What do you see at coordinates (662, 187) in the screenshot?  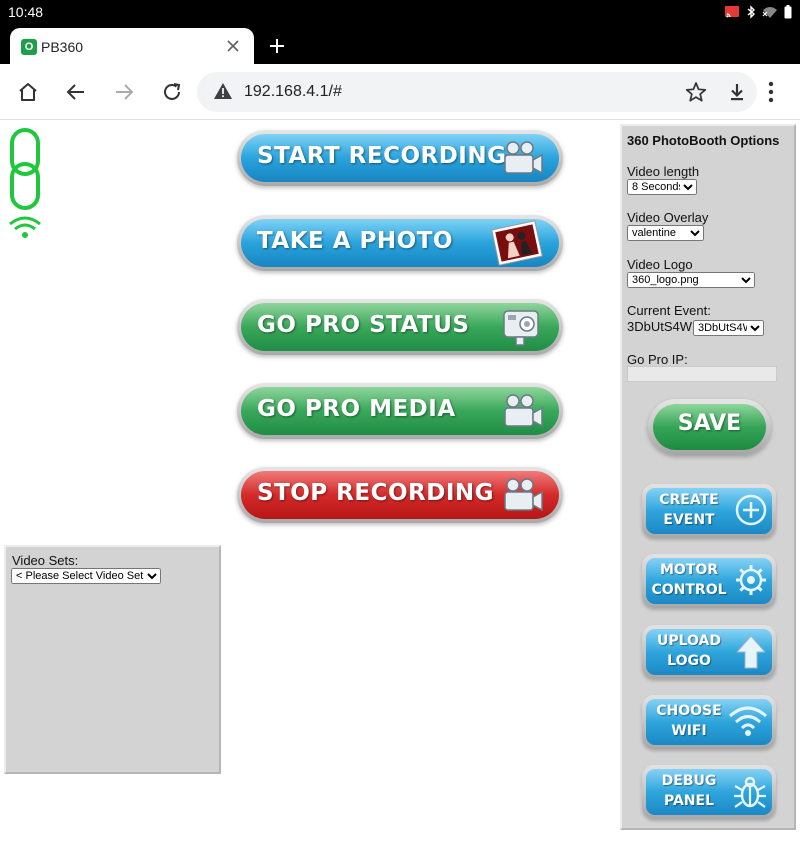 I see `video-length-select: 8 Seconds` at bounding box center [662, 187].